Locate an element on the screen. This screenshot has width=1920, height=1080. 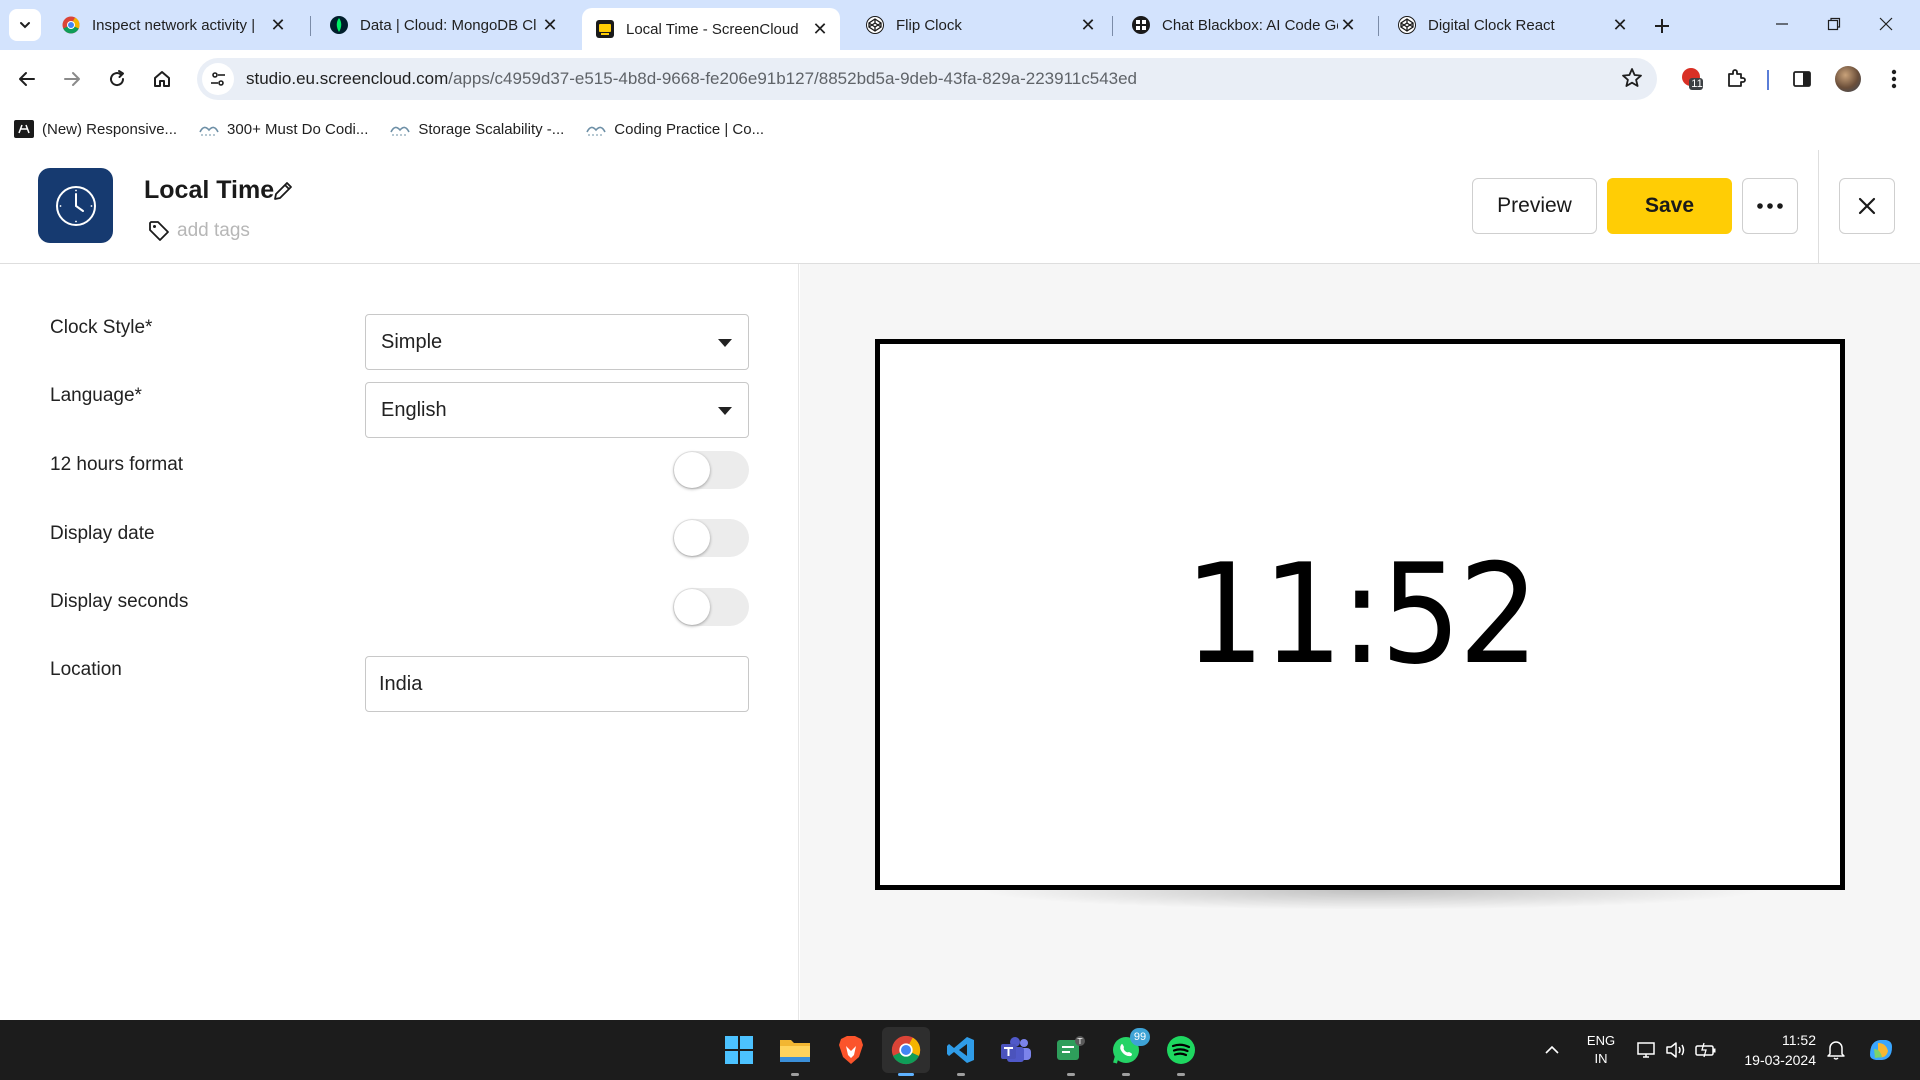
restore-button is located at coordinates (1834, 24).